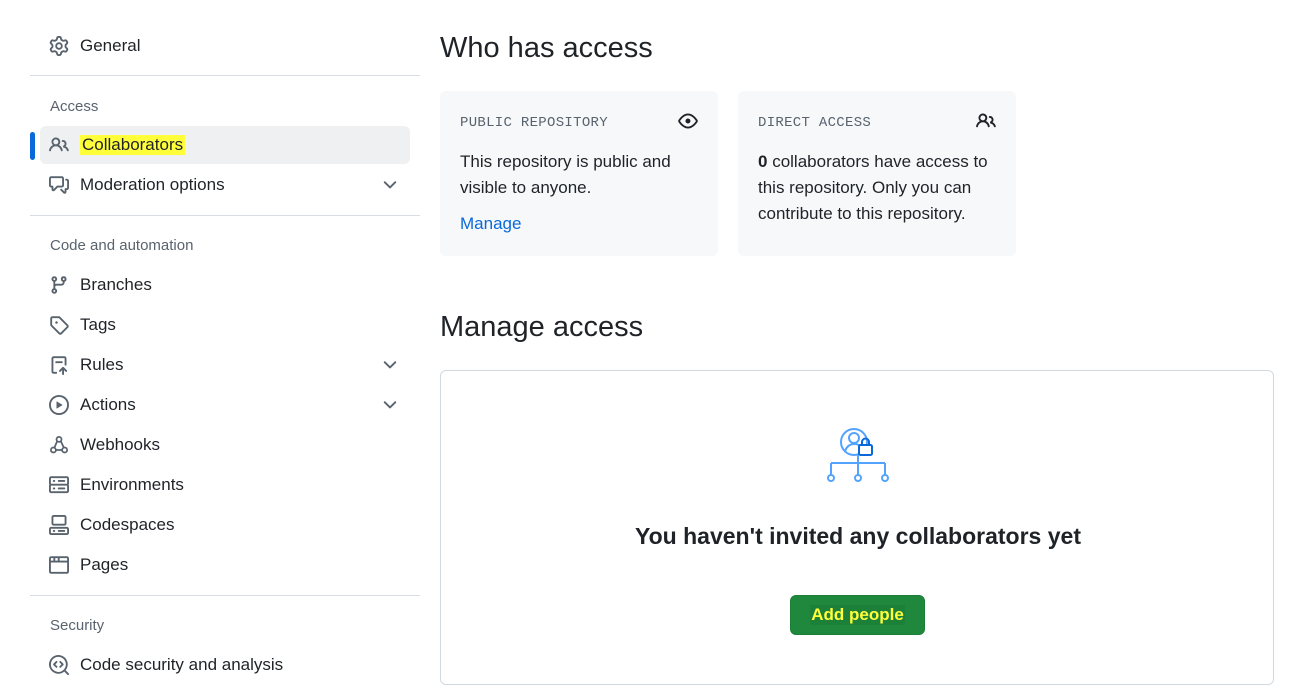 Image resolution: width=1311 pixels, height=694 pixels. What do you see at coordinates (110, 45) in the screenshot?
I see `sidebar-item-label: General` at bounding box center [110, 45].